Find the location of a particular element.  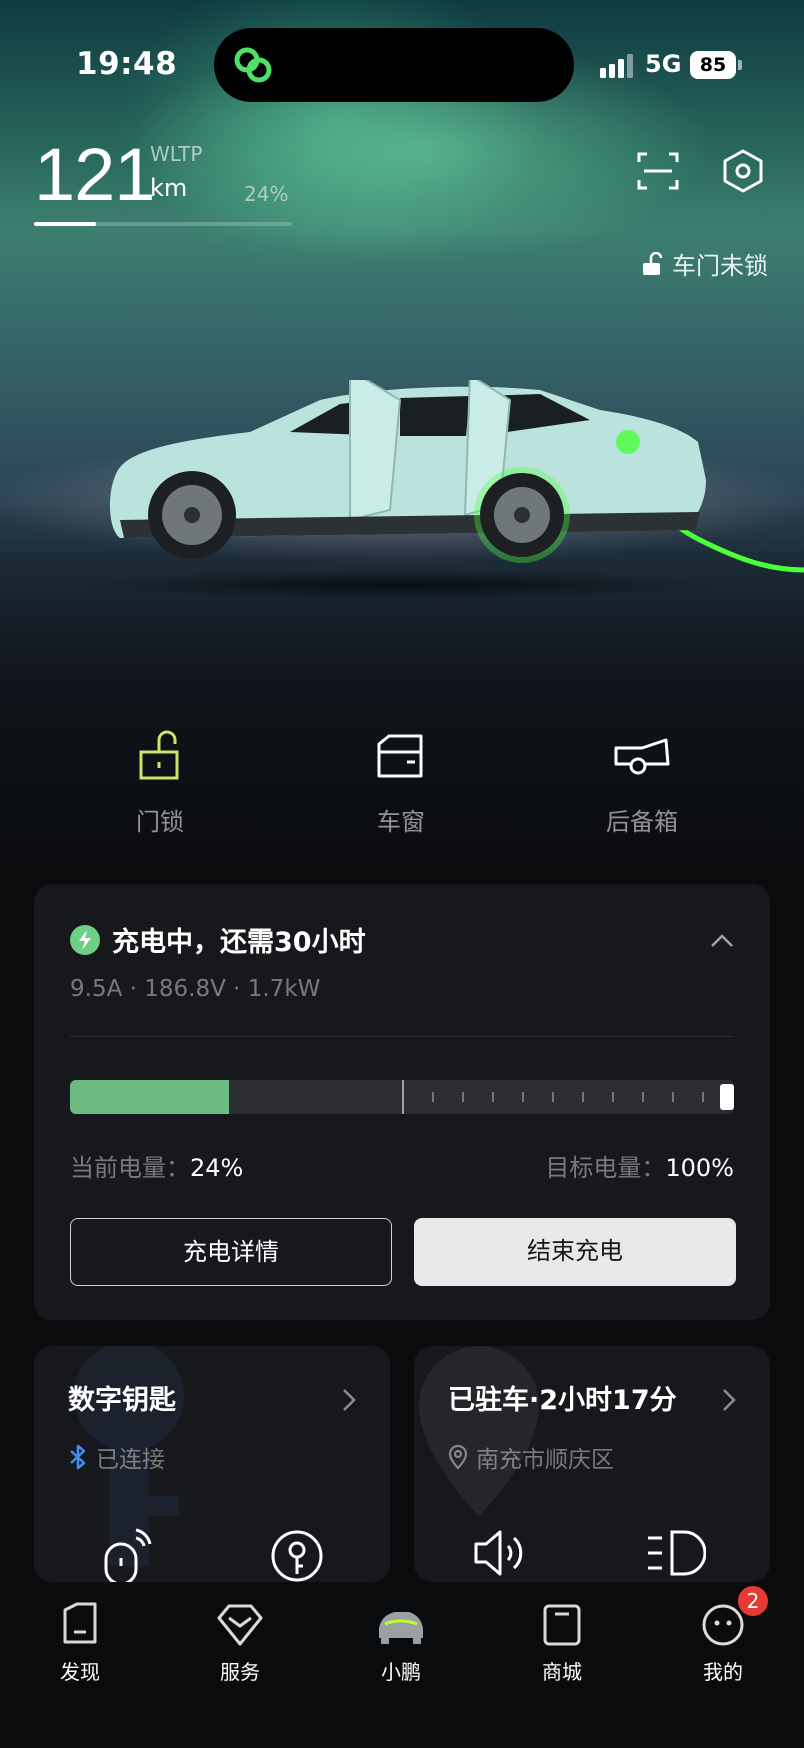

chevron-up-icon is located at coordinates (722, 940).